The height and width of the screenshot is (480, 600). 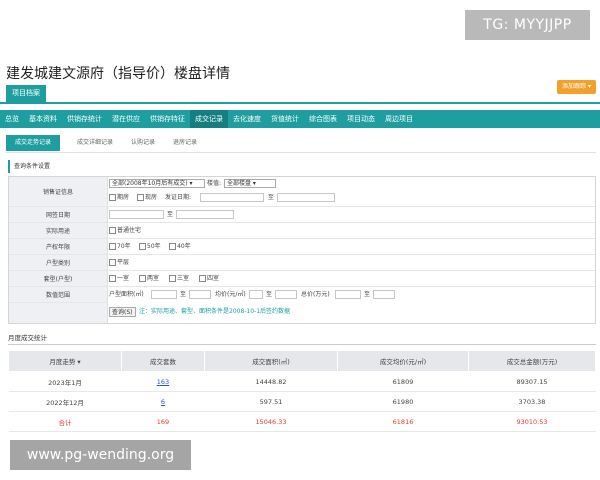 I want to click on cert-date-to, so click(x=306, y=197).